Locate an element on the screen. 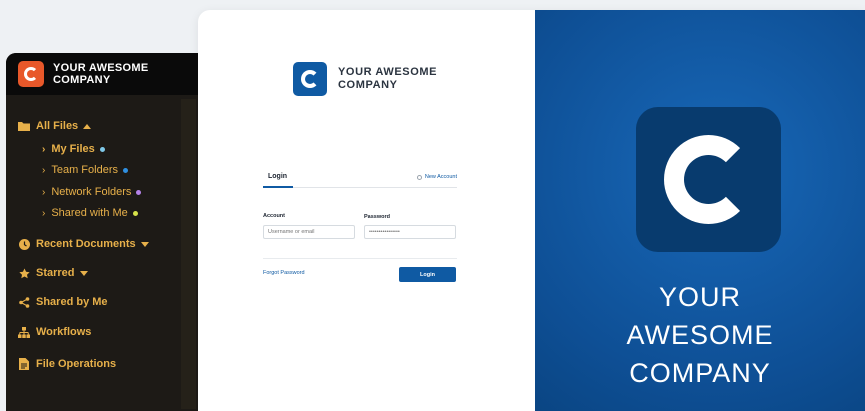 This screenshot has height=411, width=865. account-label: Account is located at coordinates (274, 216).